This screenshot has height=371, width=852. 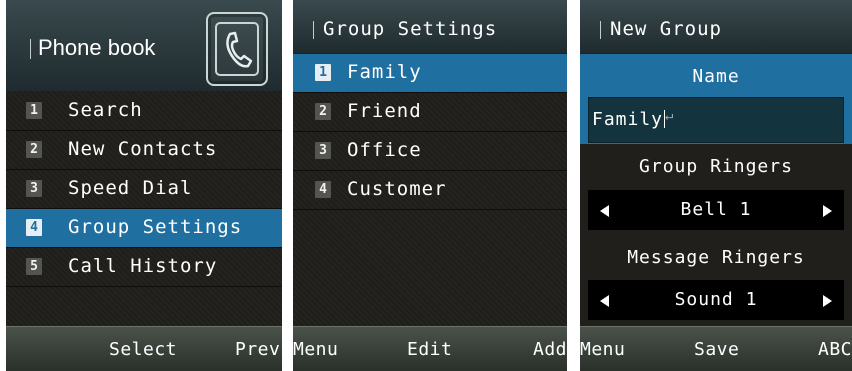 I want to click on menu-item-call-history: 5 Call History, so click(x=144, y=267).